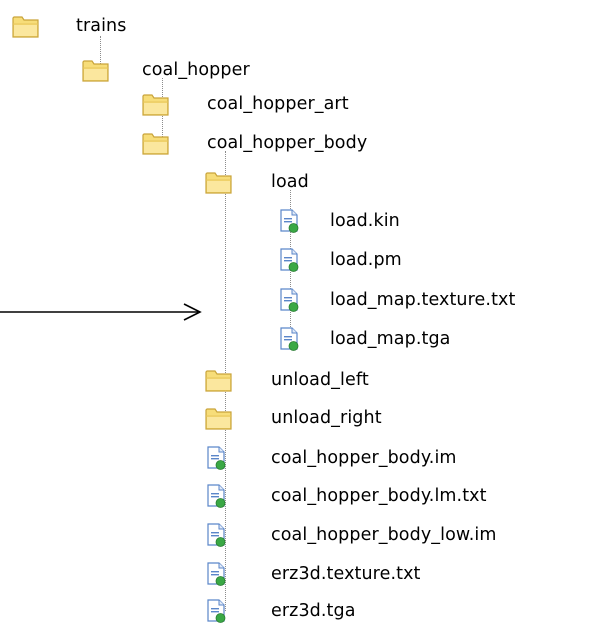  What do you see at coordinates (346, 574) in the screenshot?
I see `tree-node-label: erz3d.texture.txt` at bounding box center [346, 574].